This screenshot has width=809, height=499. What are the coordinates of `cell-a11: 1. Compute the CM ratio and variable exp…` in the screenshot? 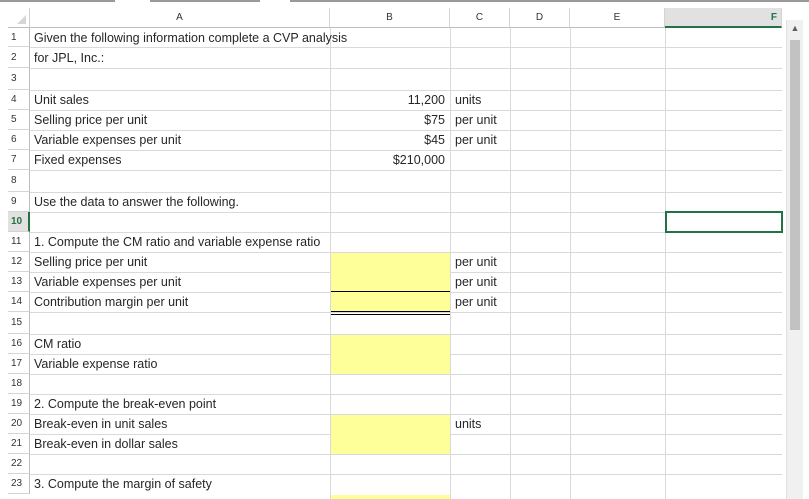 It's located at (177, 242).